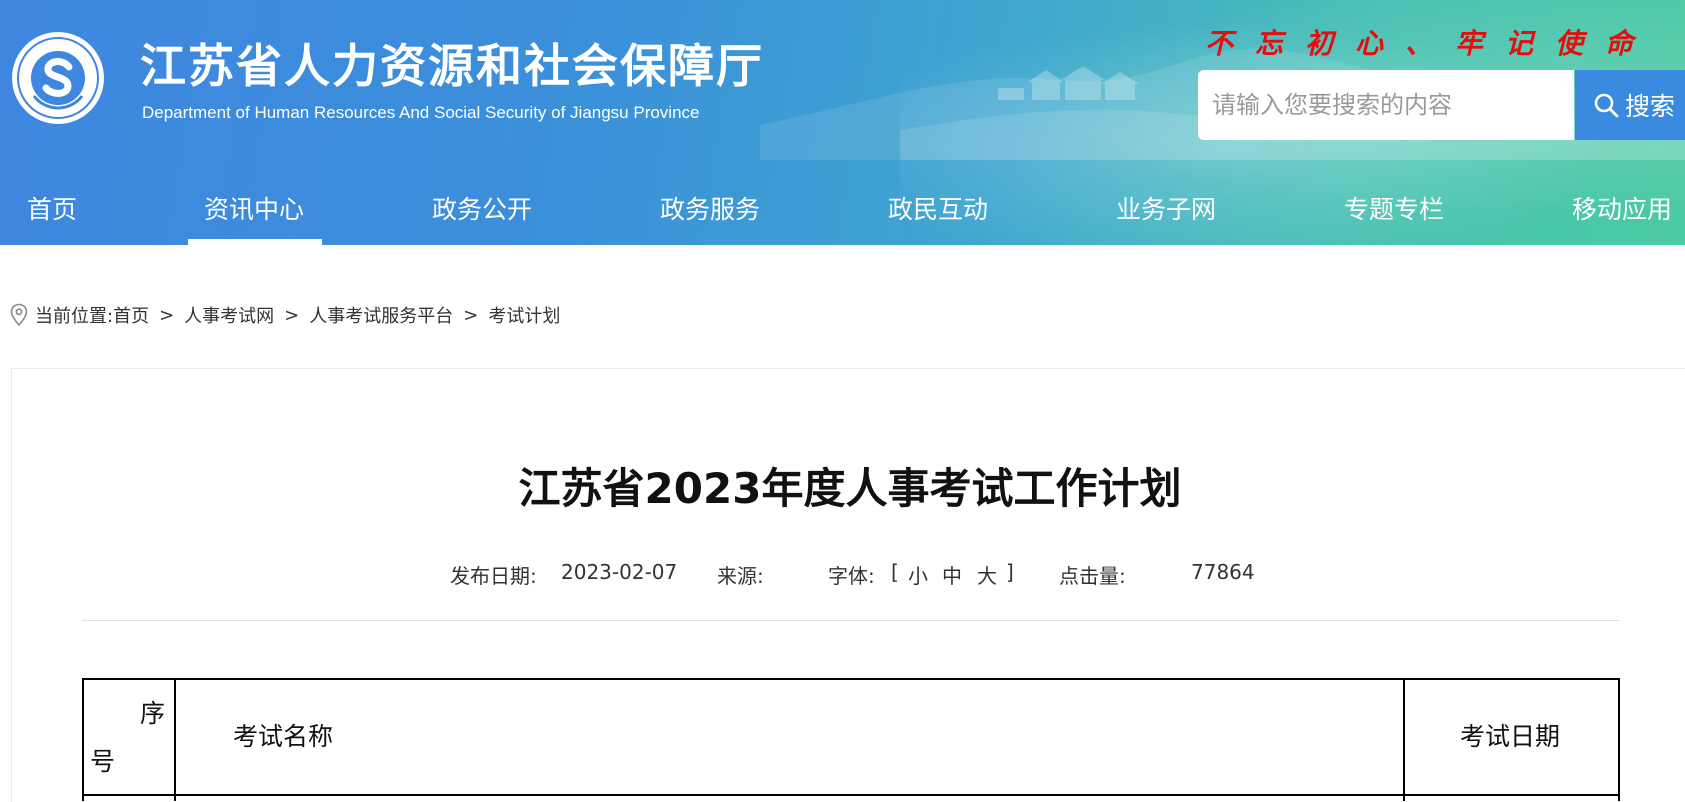  I want to click on nav-active-indicator, so click(255, 242).